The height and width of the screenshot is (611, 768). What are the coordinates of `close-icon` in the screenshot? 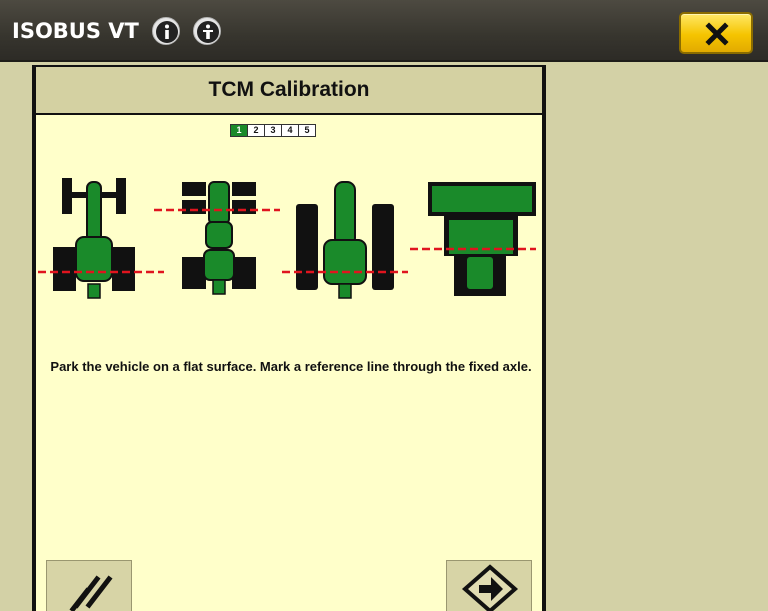 It's located at (717, 34).